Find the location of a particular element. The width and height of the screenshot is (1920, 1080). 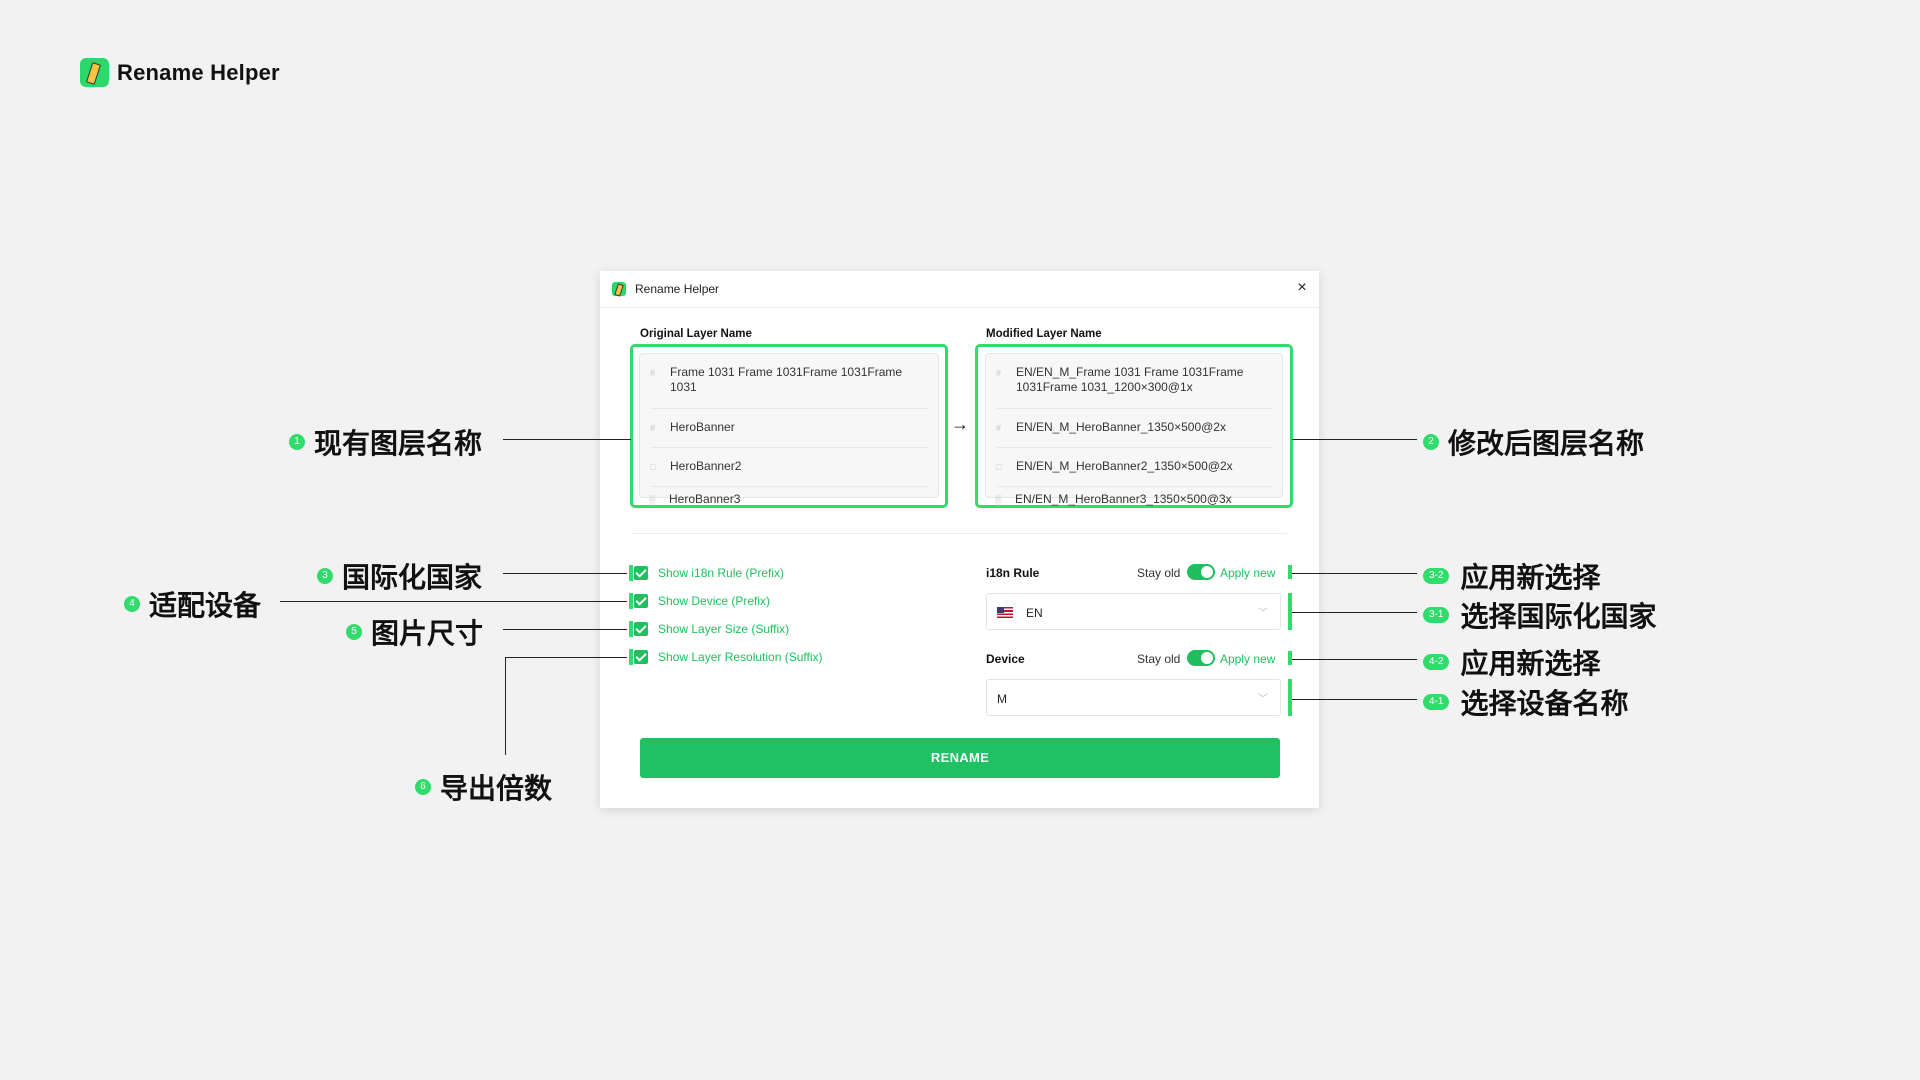

list-item: # HeroBanner is located at coordinates (789, 427).